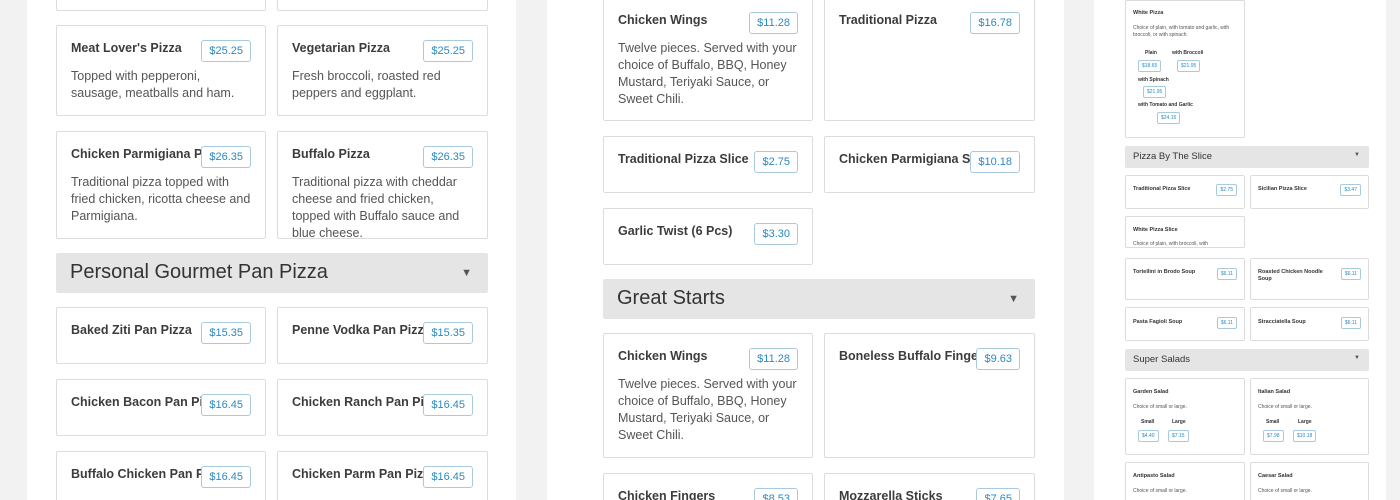 The image size is (1400, 500). Describe the element at coordinates (382, 407) in the screenshot. I see `menu-item-card: Chicken Ranch Pan Pizza $16.45` at that location.